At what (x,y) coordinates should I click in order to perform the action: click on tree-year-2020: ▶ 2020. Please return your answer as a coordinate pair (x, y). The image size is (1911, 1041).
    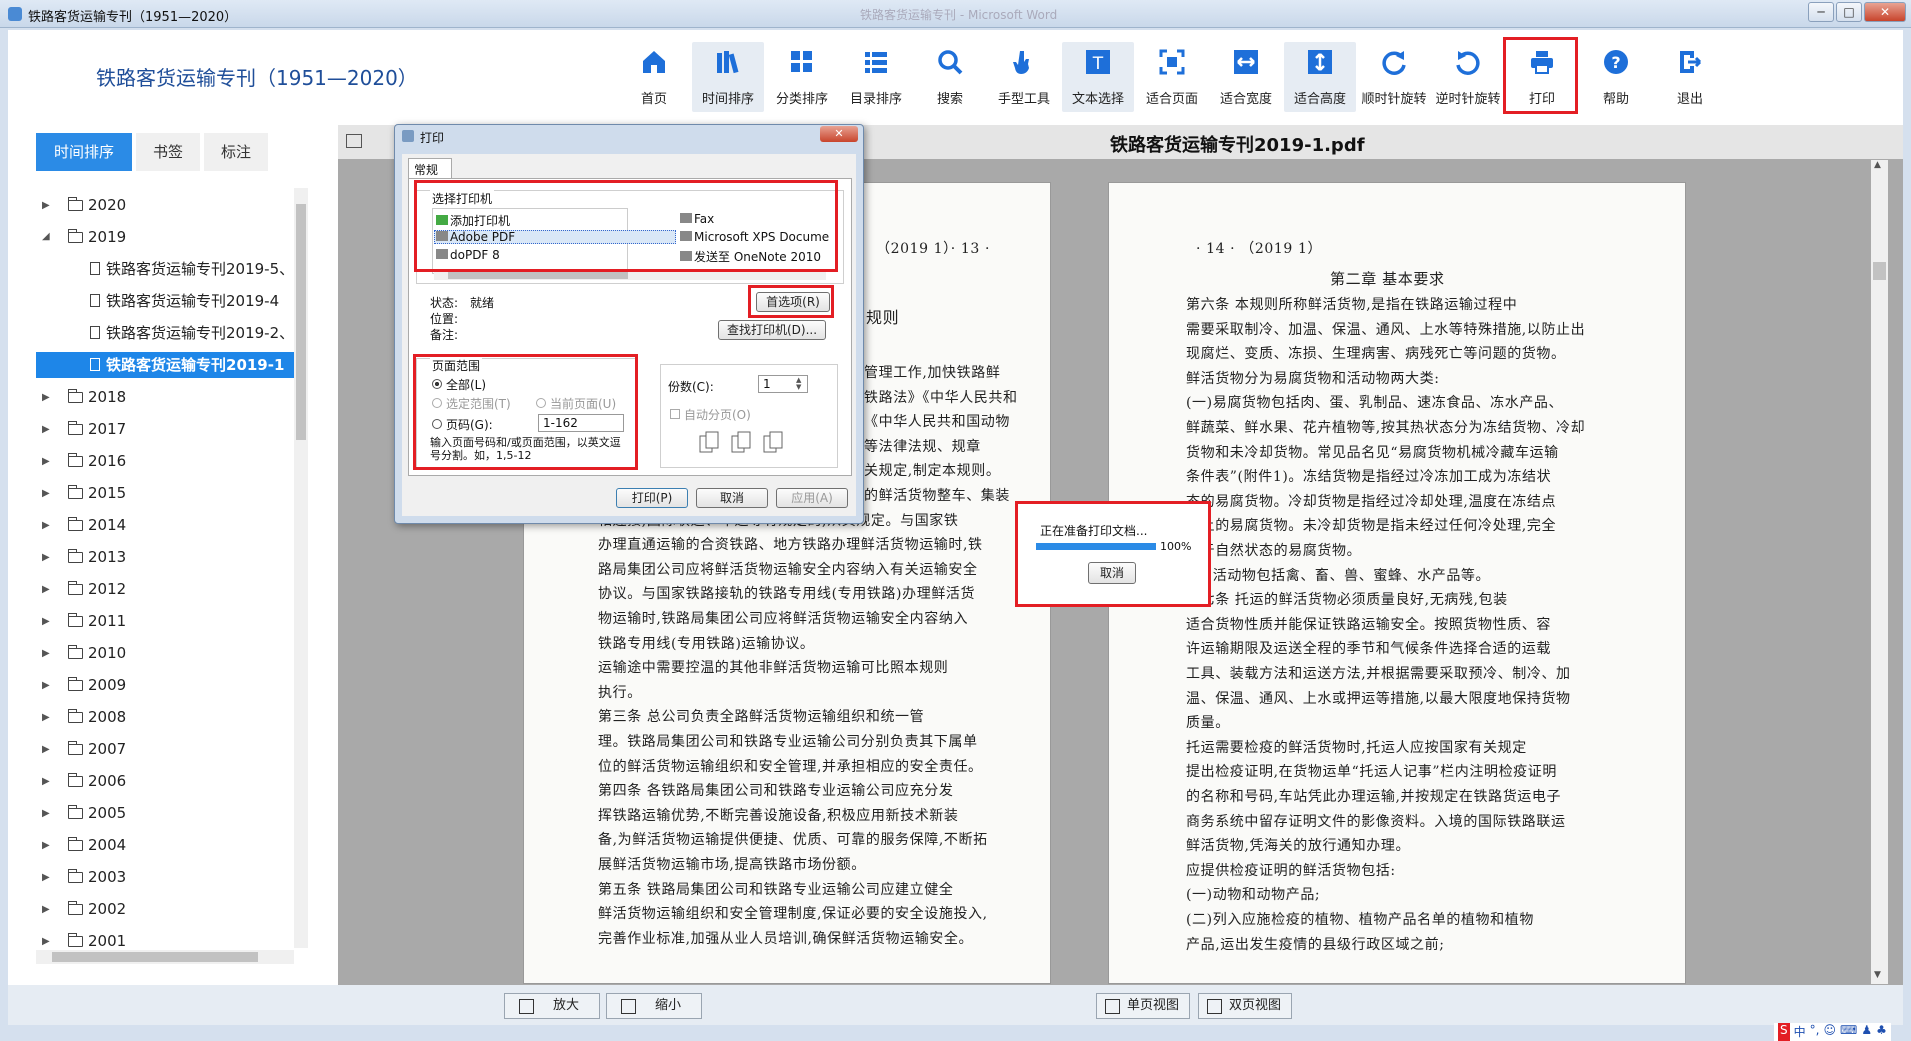
    Looking at the image, I should click on (165, 205).